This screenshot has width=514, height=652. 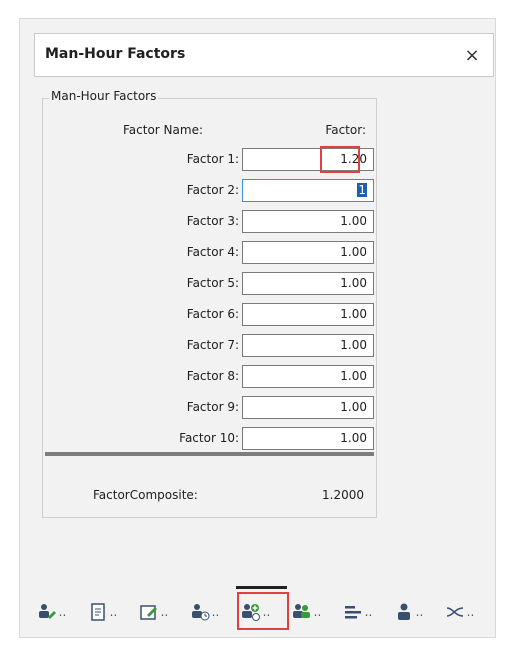 I want to click on factor-8-input: 1.00, so click(x=308, y=376).